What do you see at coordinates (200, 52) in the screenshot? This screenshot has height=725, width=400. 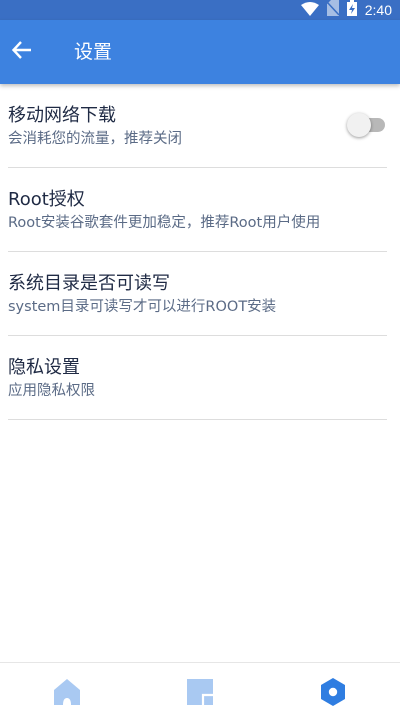 I see `app-bar: 设置` at bounding box center [200, 52].